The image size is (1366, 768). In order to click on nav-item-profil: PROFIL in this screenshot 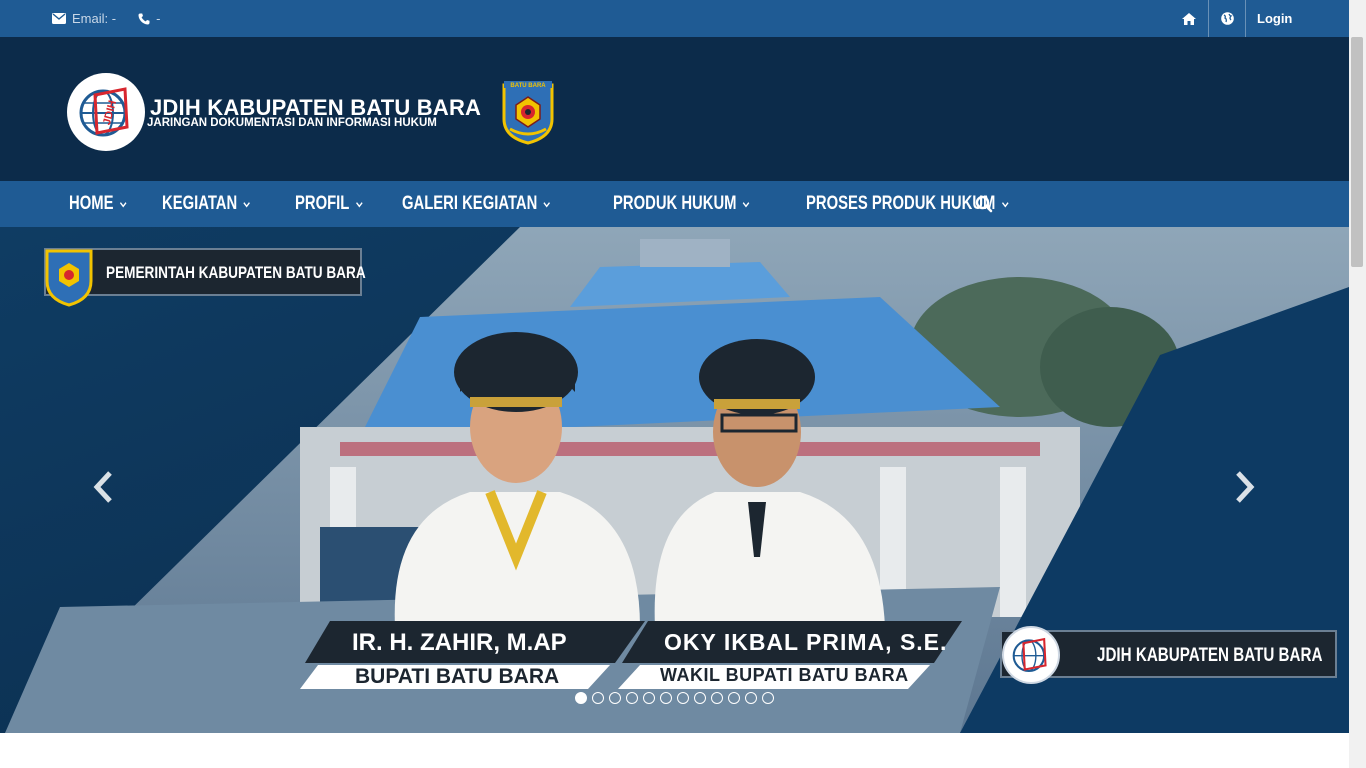, I will do `click(329, 204)`.